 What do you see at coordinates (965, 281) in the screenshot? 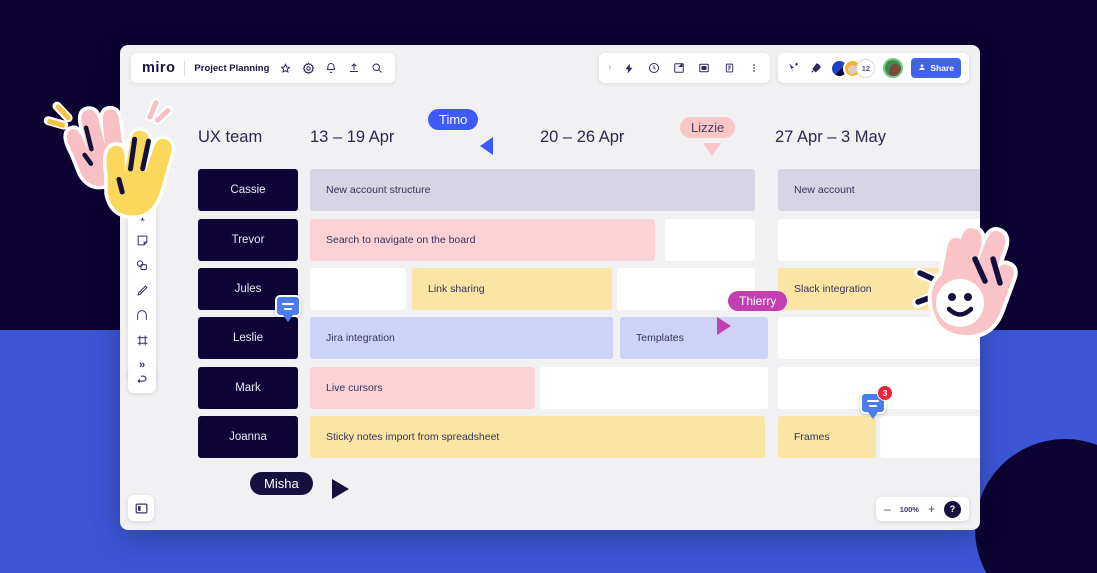
I see `ok-hand-illustration` at bounding box center [965, 281].